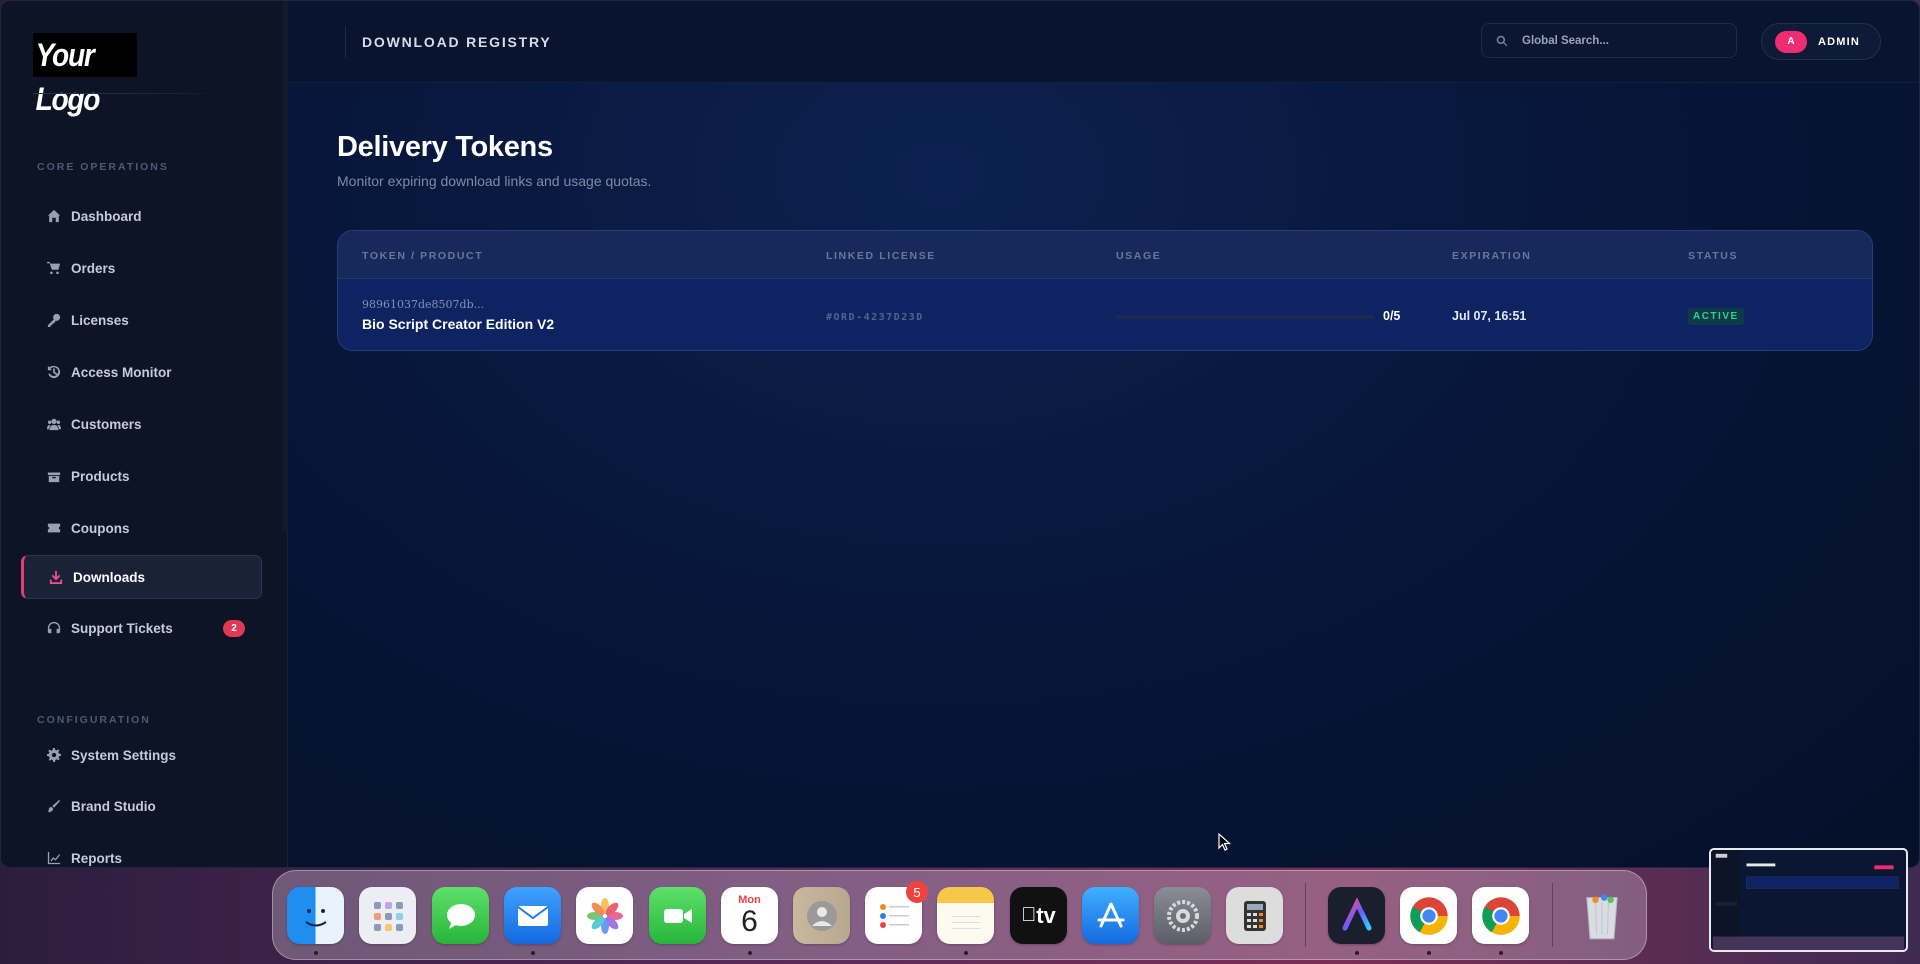 The height and width of the screenshot is (964, 1920). What do you see at coordinates (94, 720) in the screenshot?
I see `section-label-configuration: CONFIGURATION` at bounding box center [94, 720].